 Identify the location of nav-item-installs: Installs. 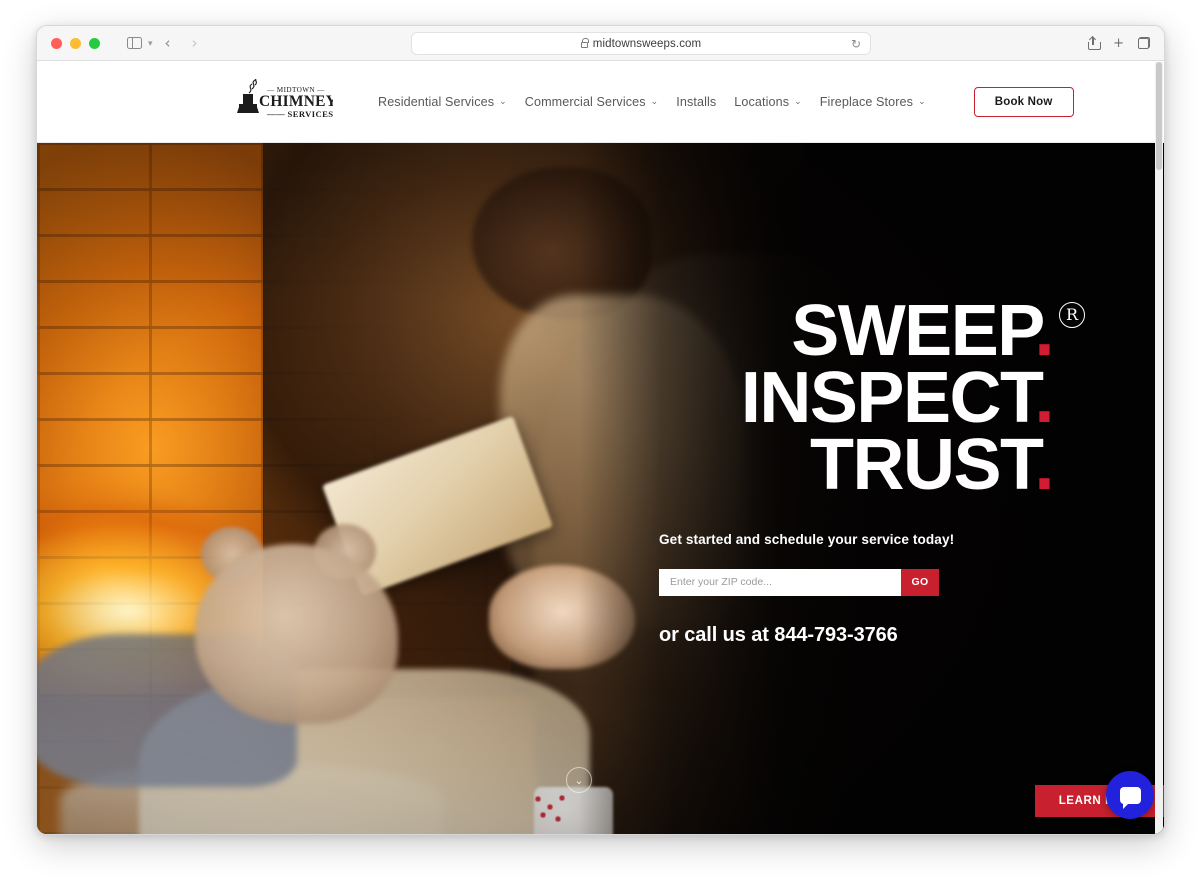
(696, 102).